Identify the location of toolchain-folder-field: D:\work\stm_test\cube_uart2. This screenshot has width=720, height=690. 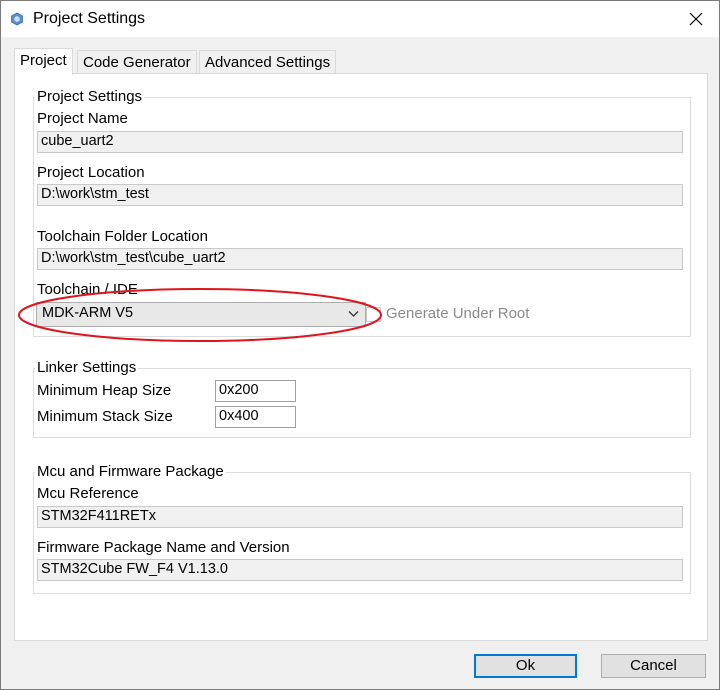
(360, 259).